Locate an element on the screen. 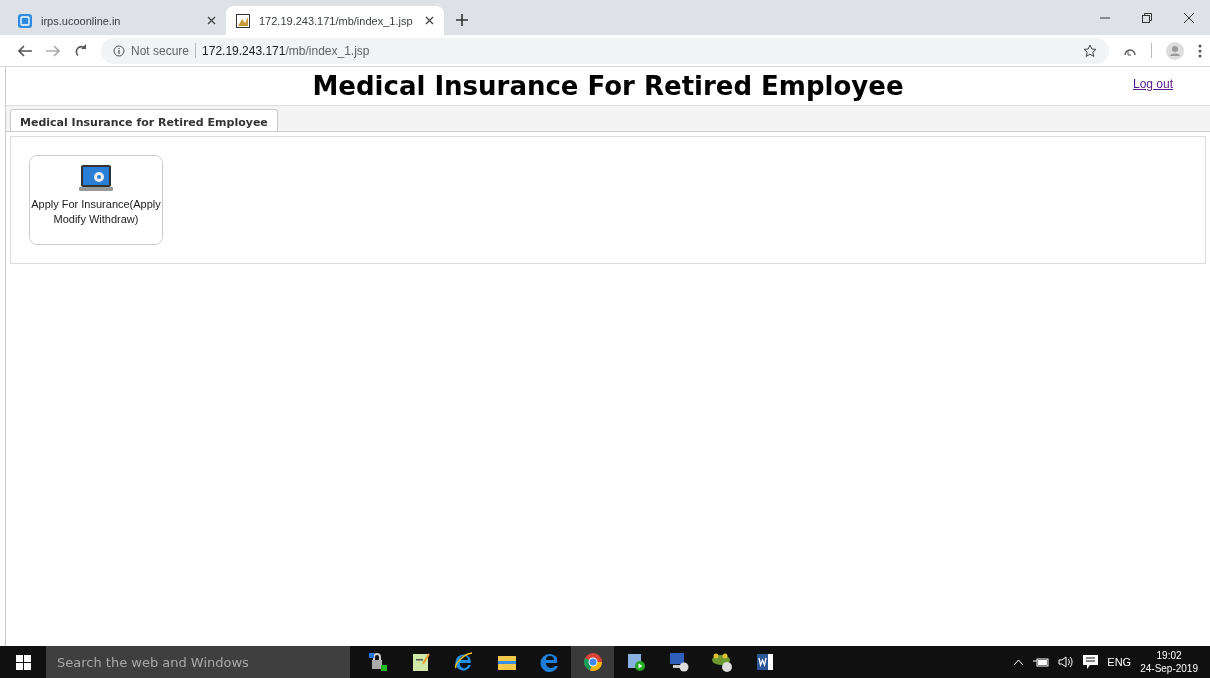 Image resolution: width=1210 pixels, height=678 pixels. word-icon is located at coordinates (764, 662).